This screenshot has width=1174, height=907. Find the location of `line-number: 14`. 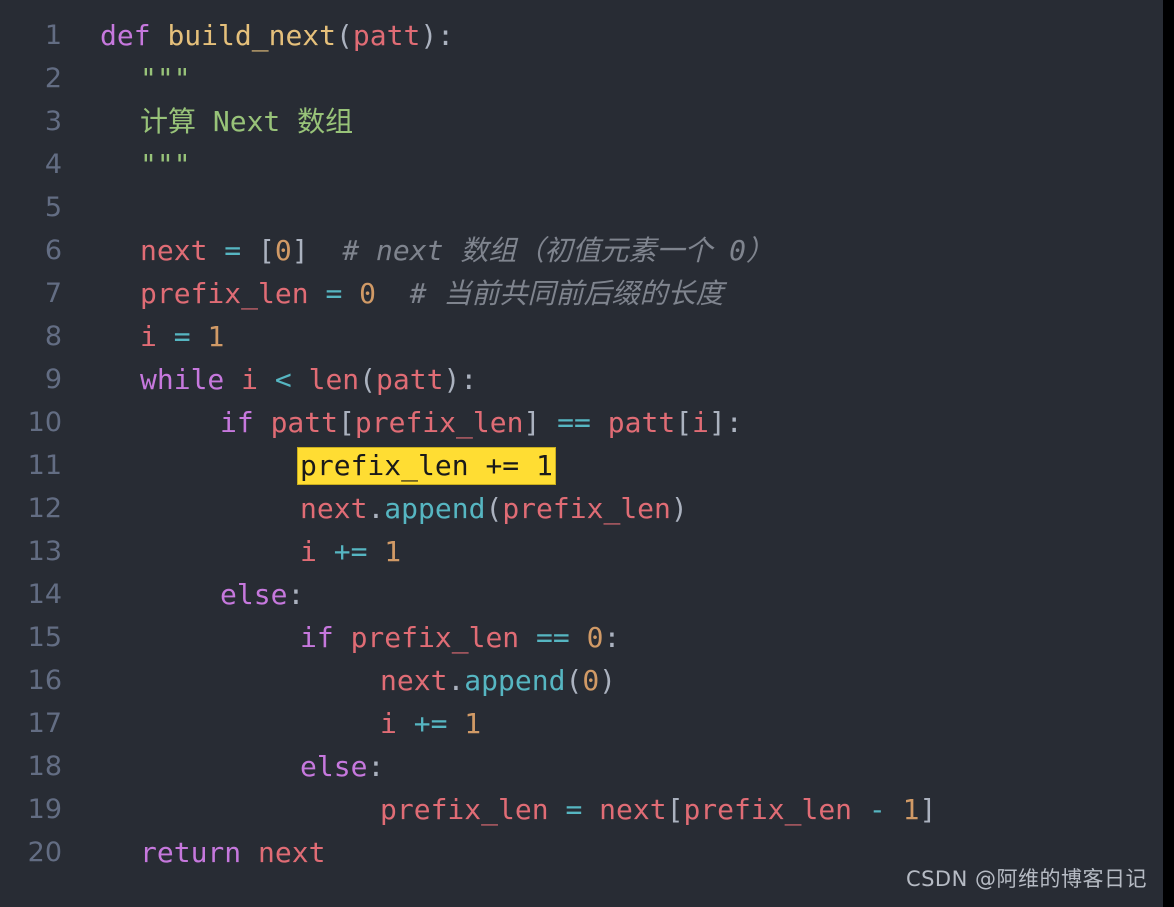

line-number: 14 is located at coordinates (44, 594).